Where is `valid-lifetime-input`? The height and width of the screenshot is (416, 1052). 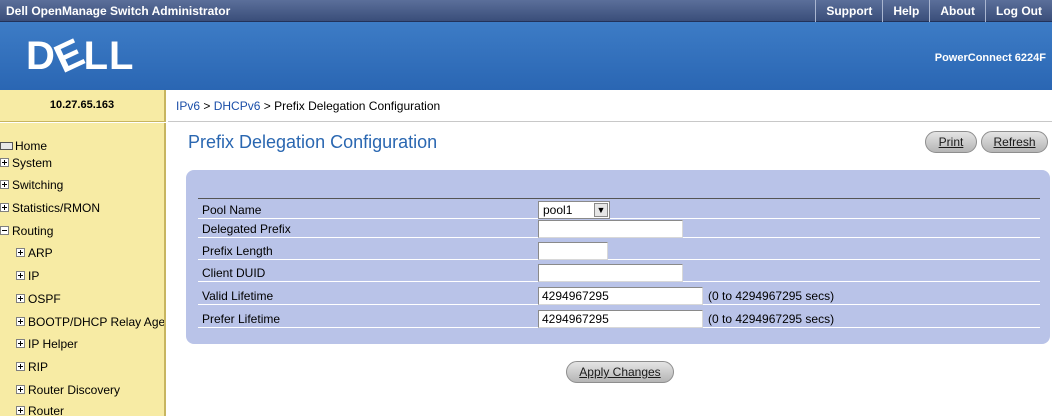
valid-lifetime-input is located at coordinates (620, 296).